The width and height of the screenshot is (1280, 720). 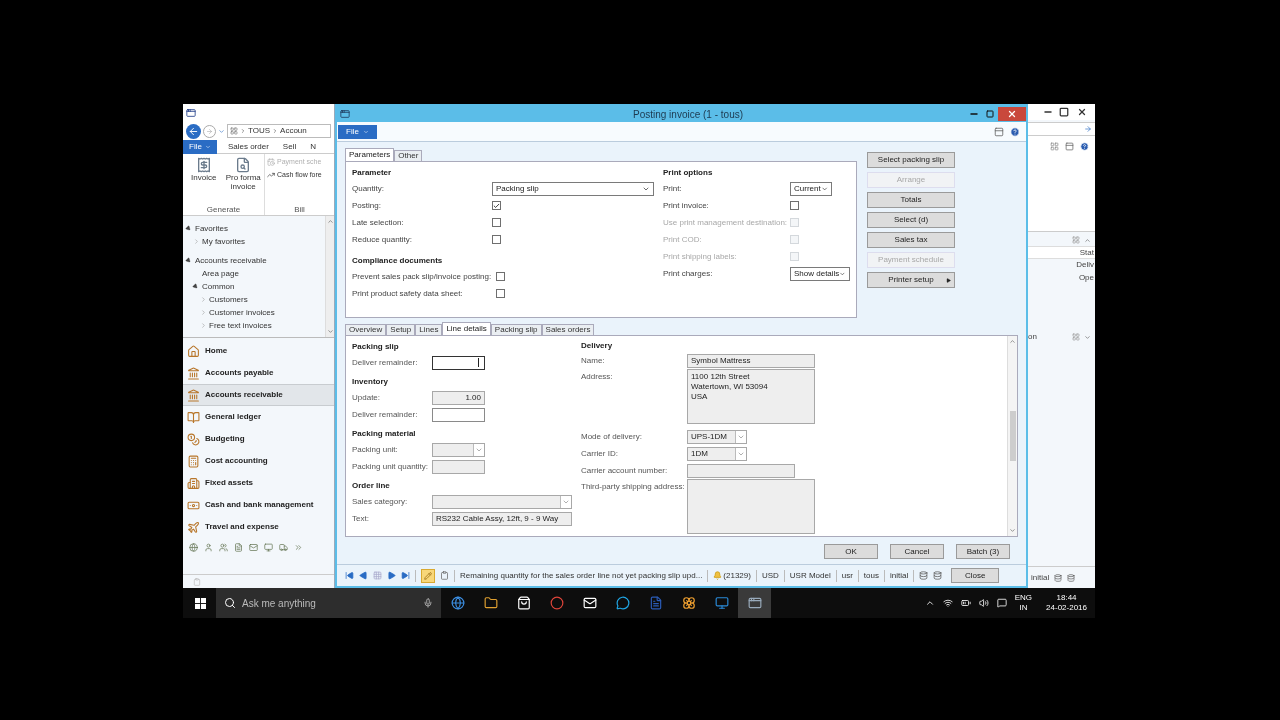 I want to click on address-bar: TOUS Accoun, so click(x=279, y=131).